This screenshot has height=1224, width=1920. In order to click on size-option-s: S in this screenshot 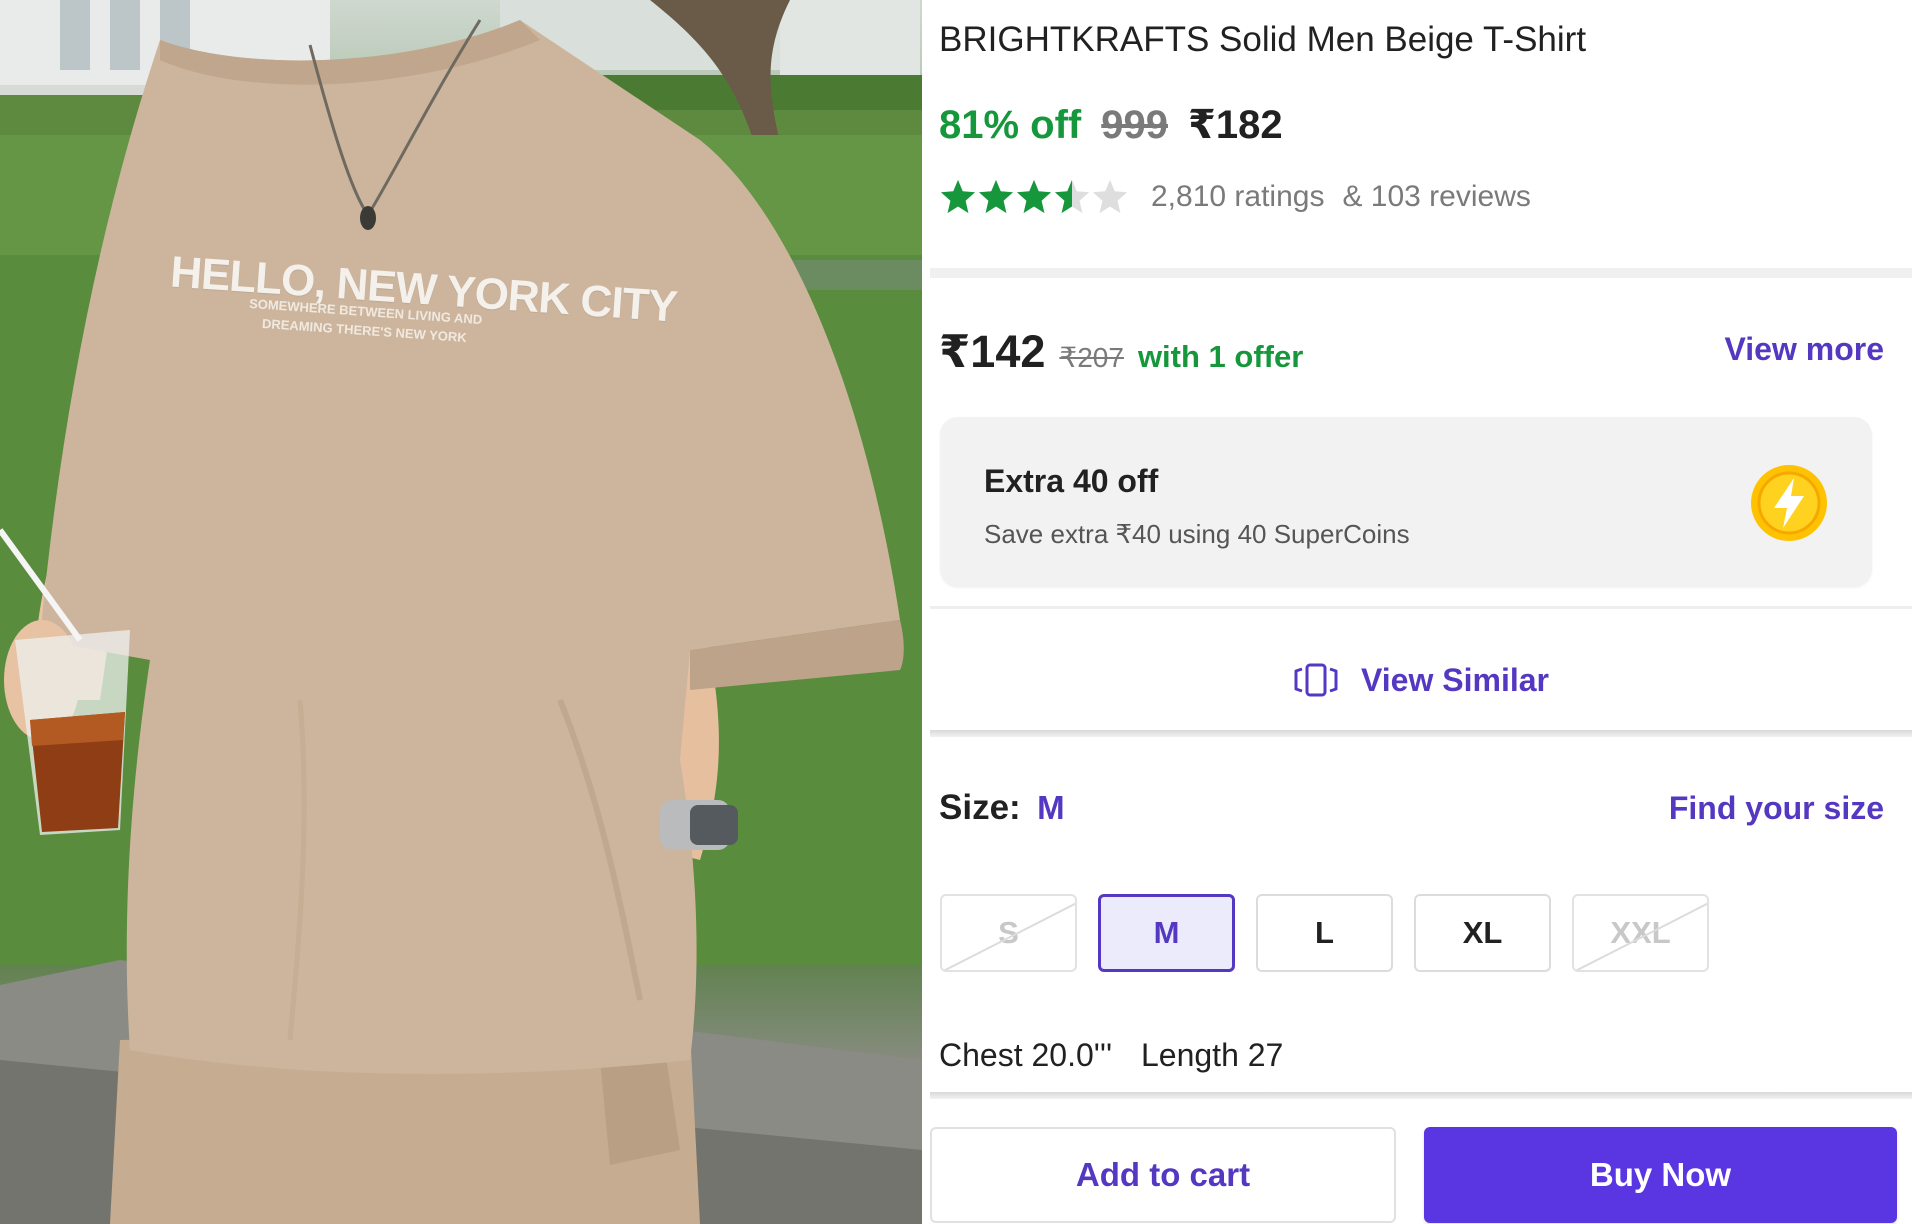, I will do `click(1008, 933)`.